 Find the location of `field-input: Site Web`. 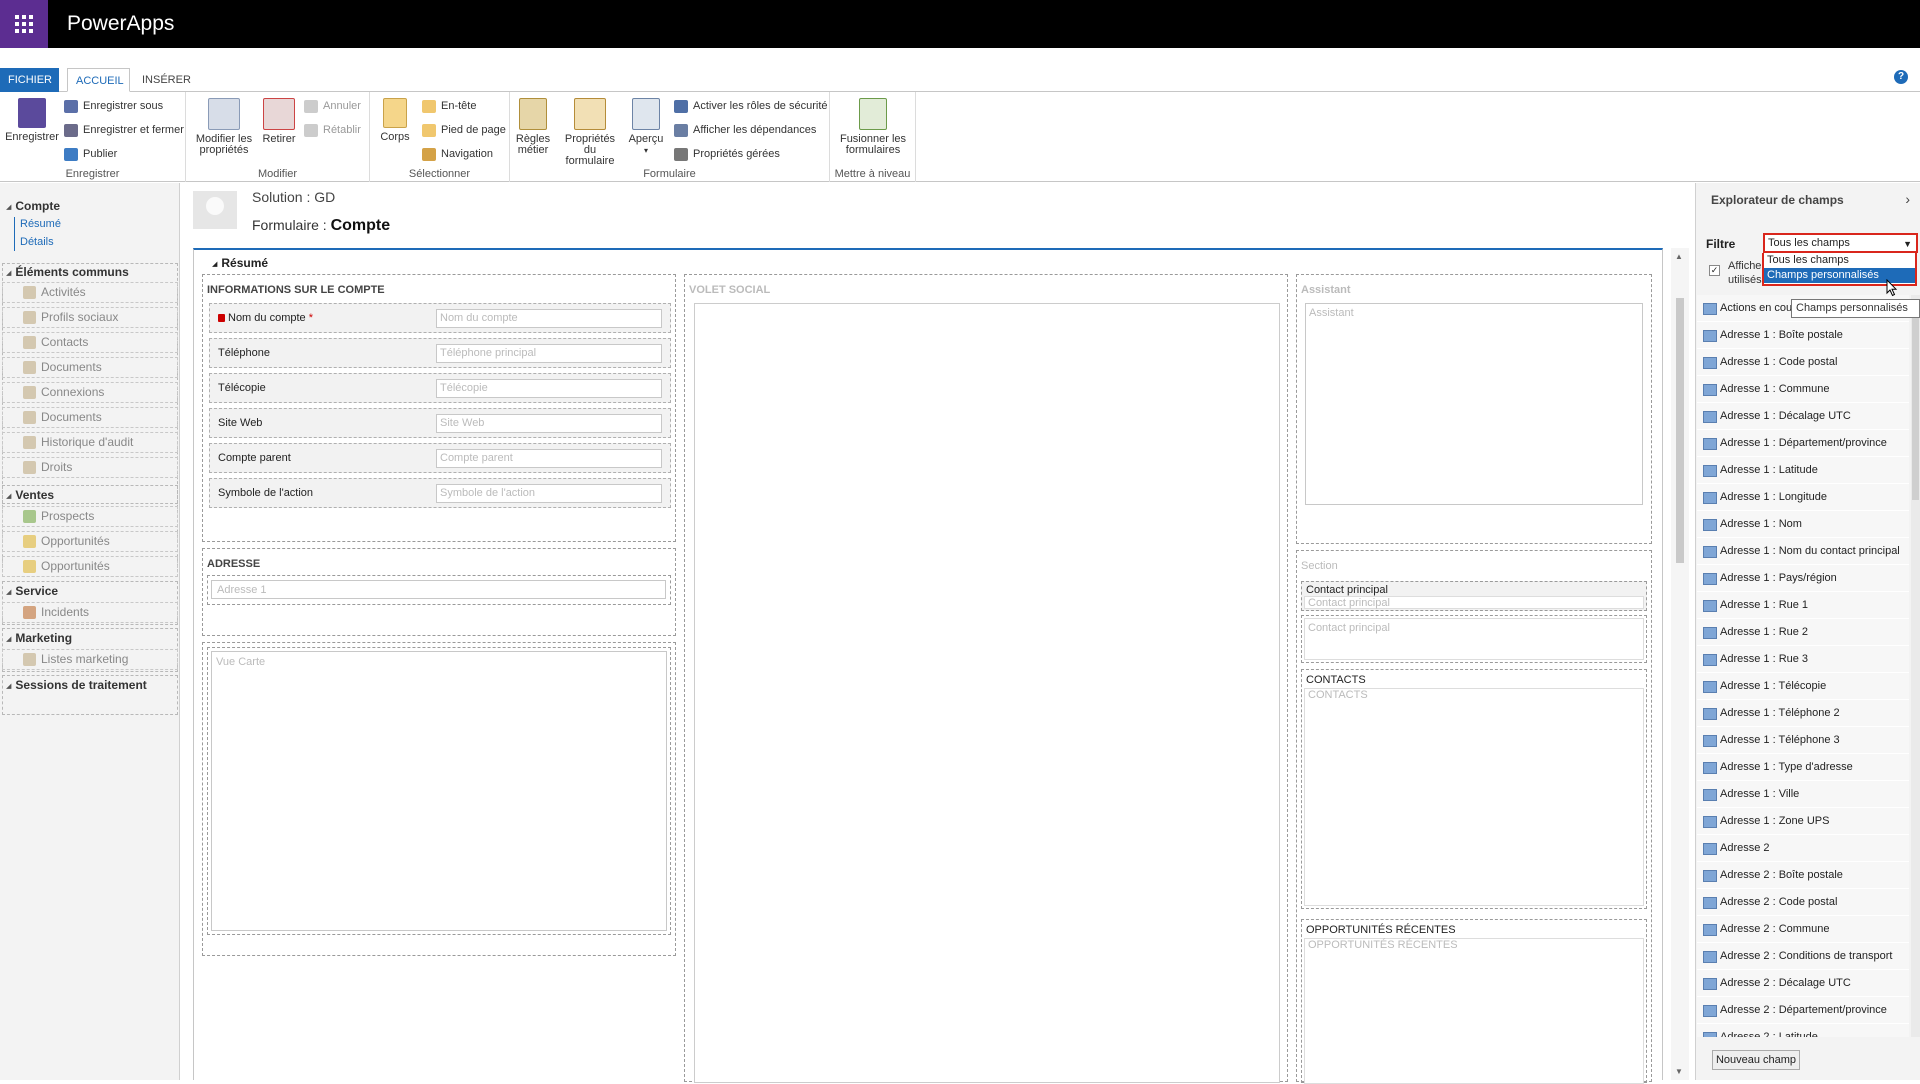

field-input: Site Web is located at coordinates (549, 423).